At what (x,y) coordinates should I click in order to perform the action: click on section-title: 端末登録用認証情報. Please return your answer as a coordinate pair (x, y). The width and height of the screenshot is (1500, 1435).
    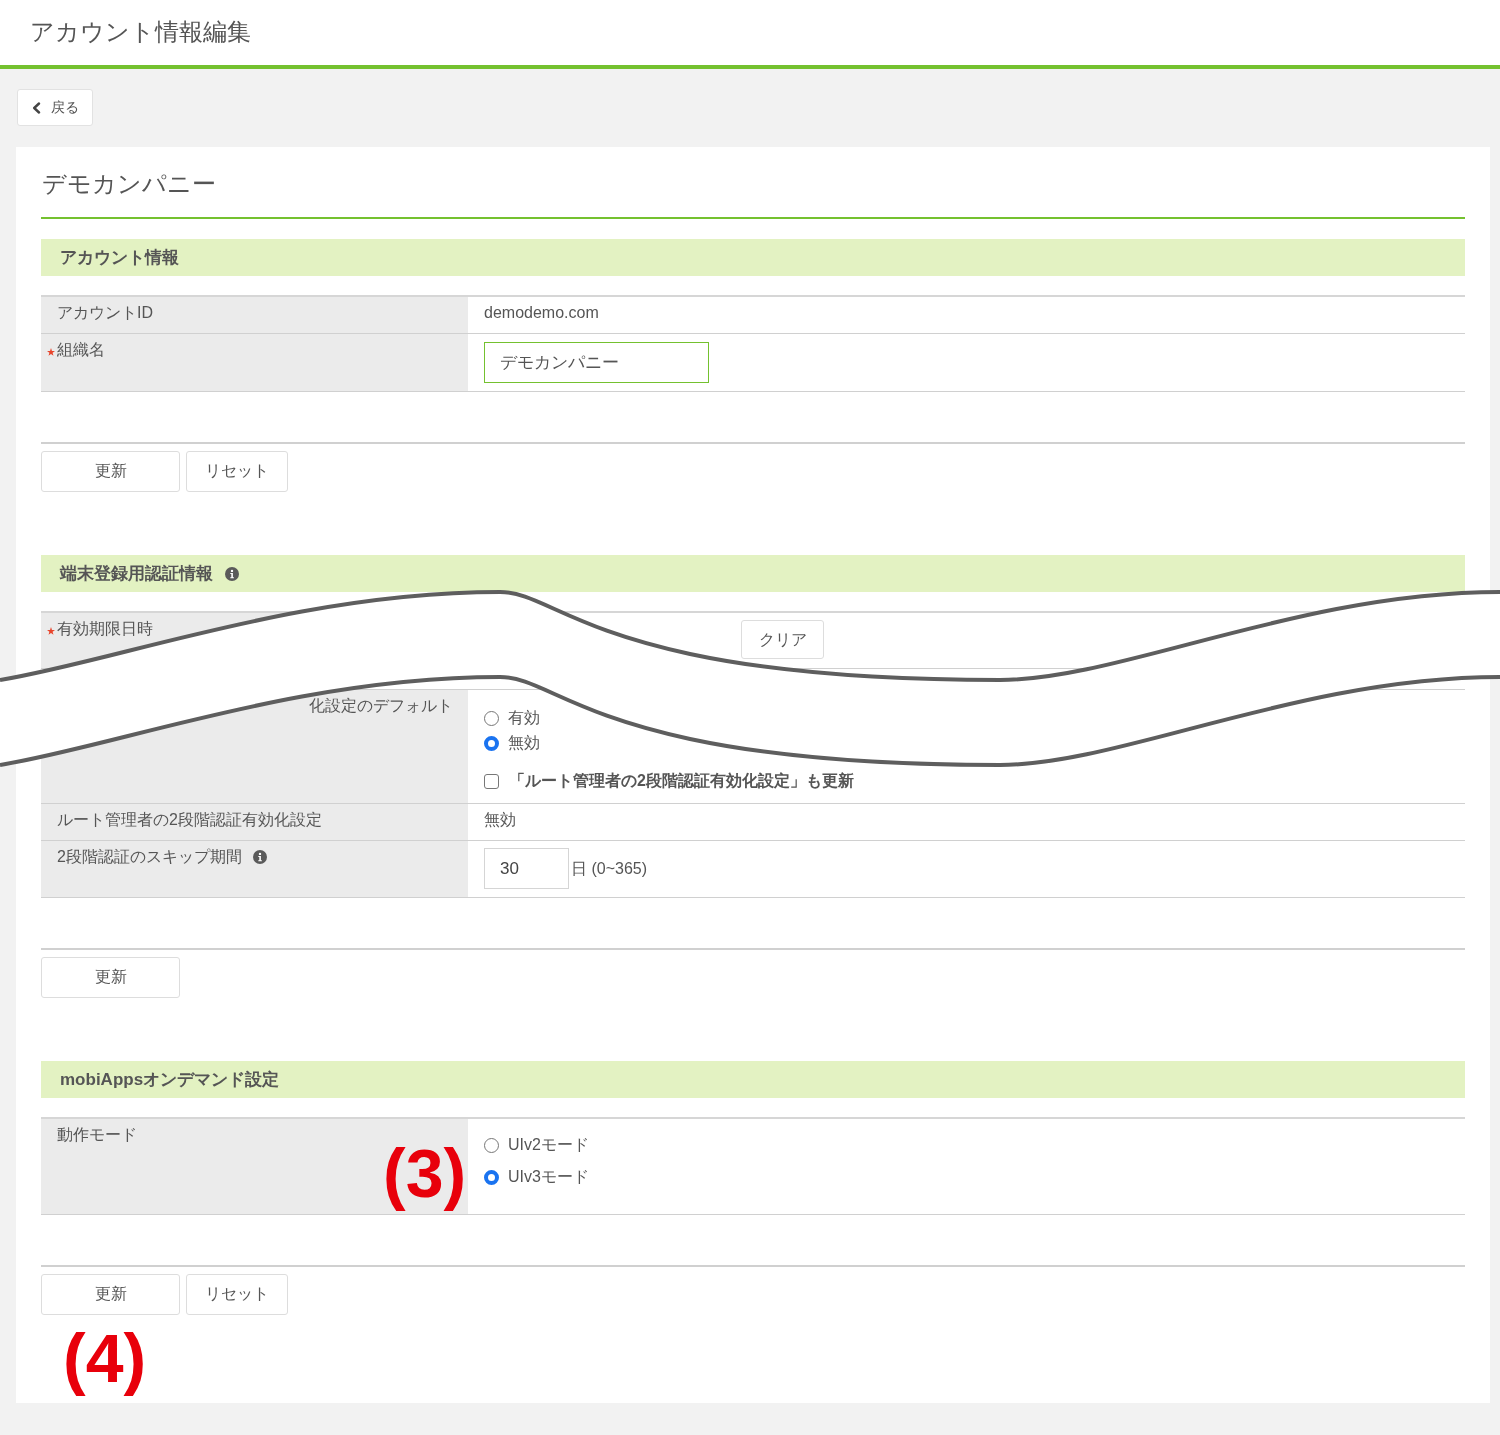
    Looking at the image, I should click on (136, 573).